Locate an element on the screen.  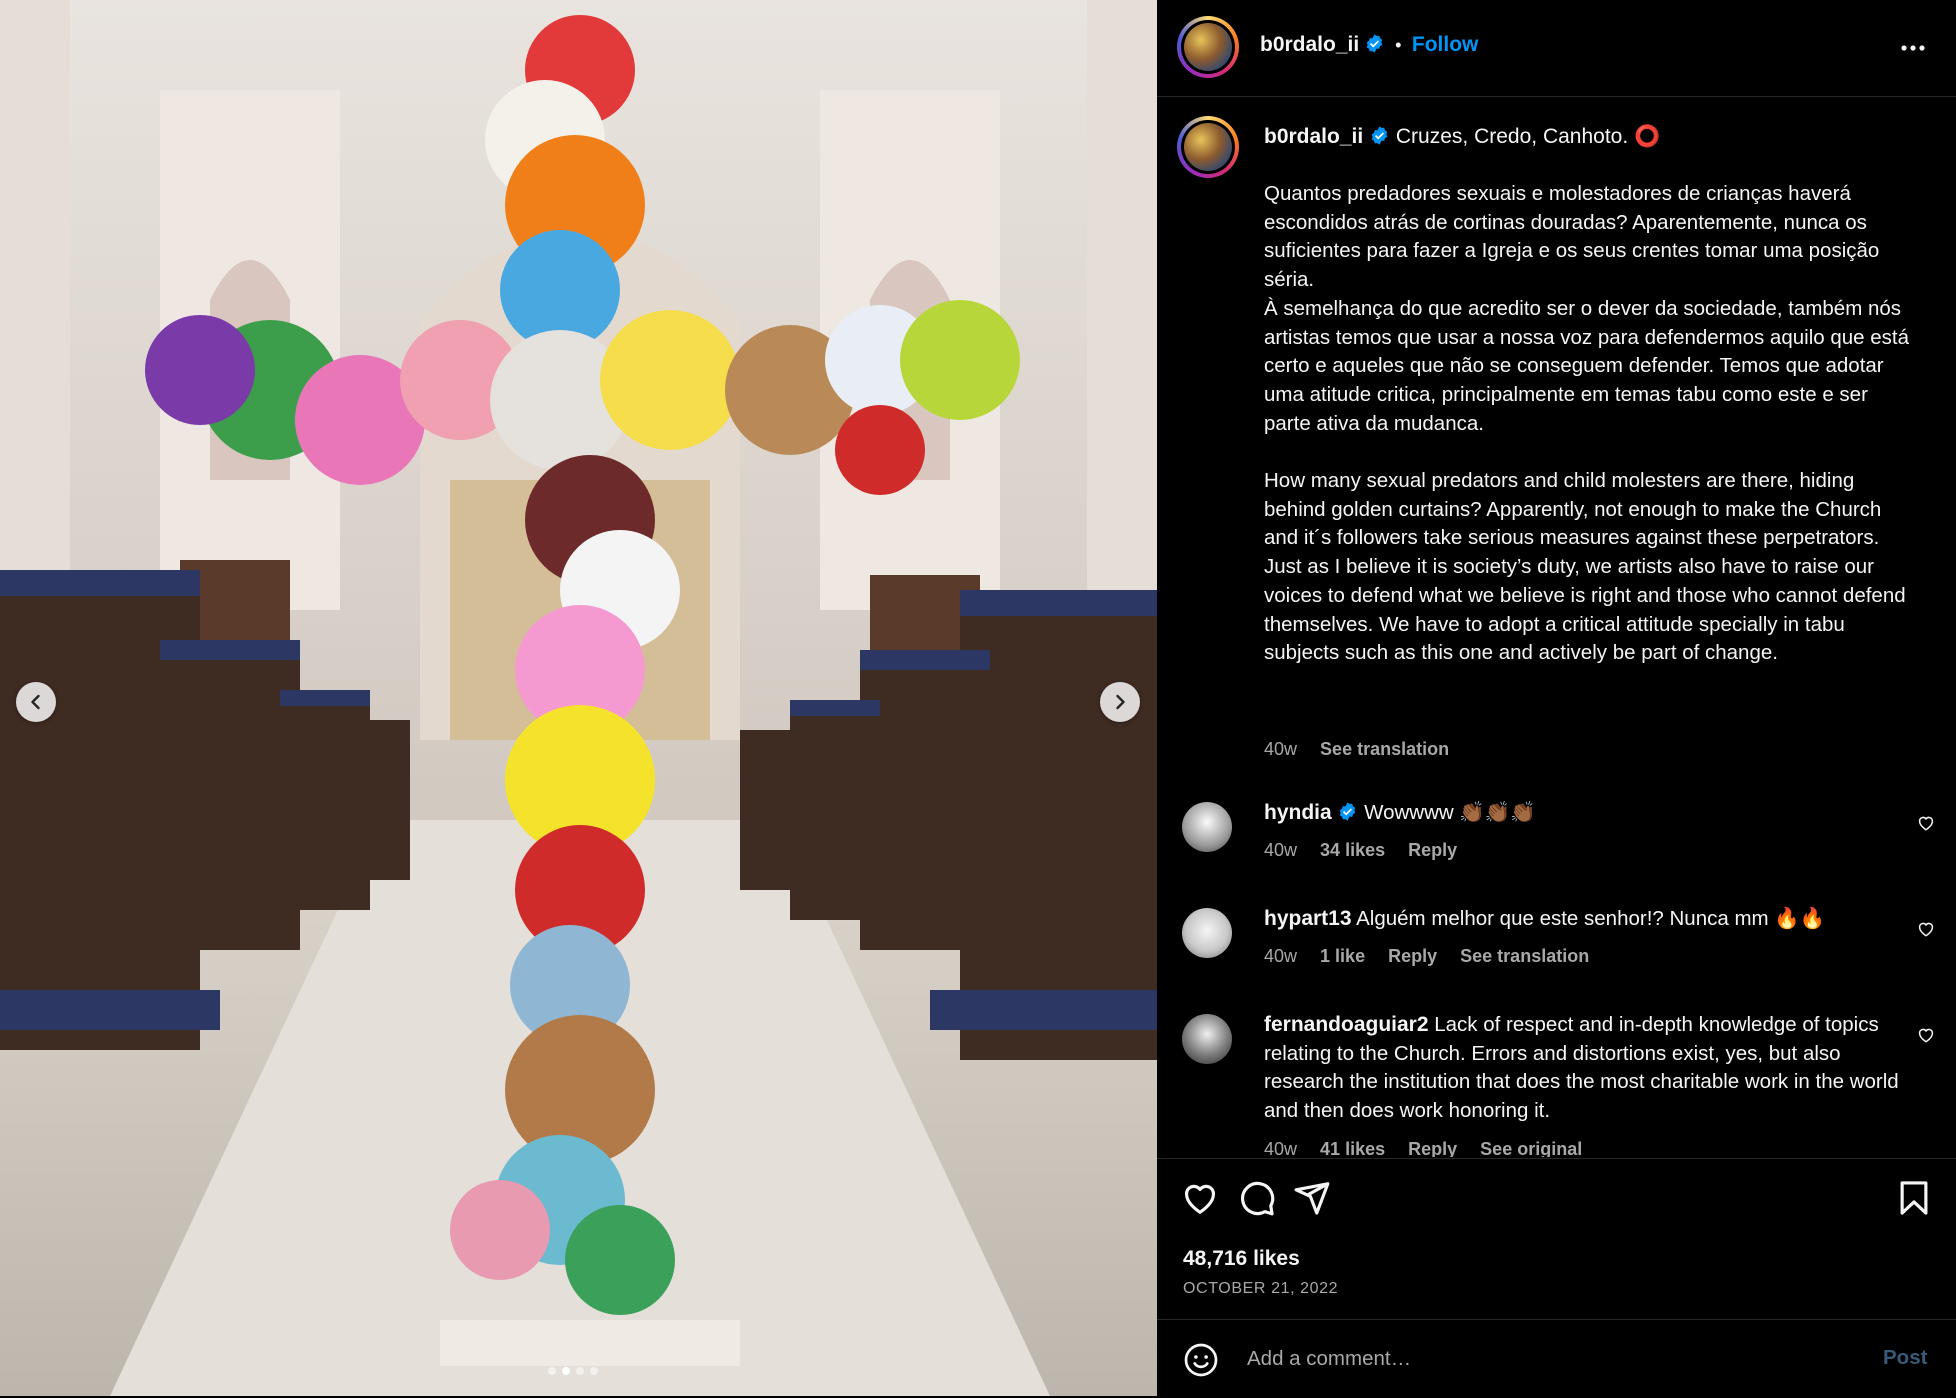
comment-likes: 1 like is located at coordinates (1342, 956).